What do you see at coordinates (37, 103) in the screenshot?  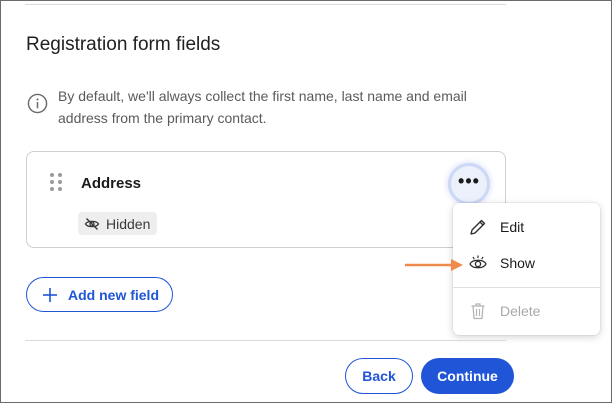 I see `info-circle-icon` at bounding box center [37, 103].